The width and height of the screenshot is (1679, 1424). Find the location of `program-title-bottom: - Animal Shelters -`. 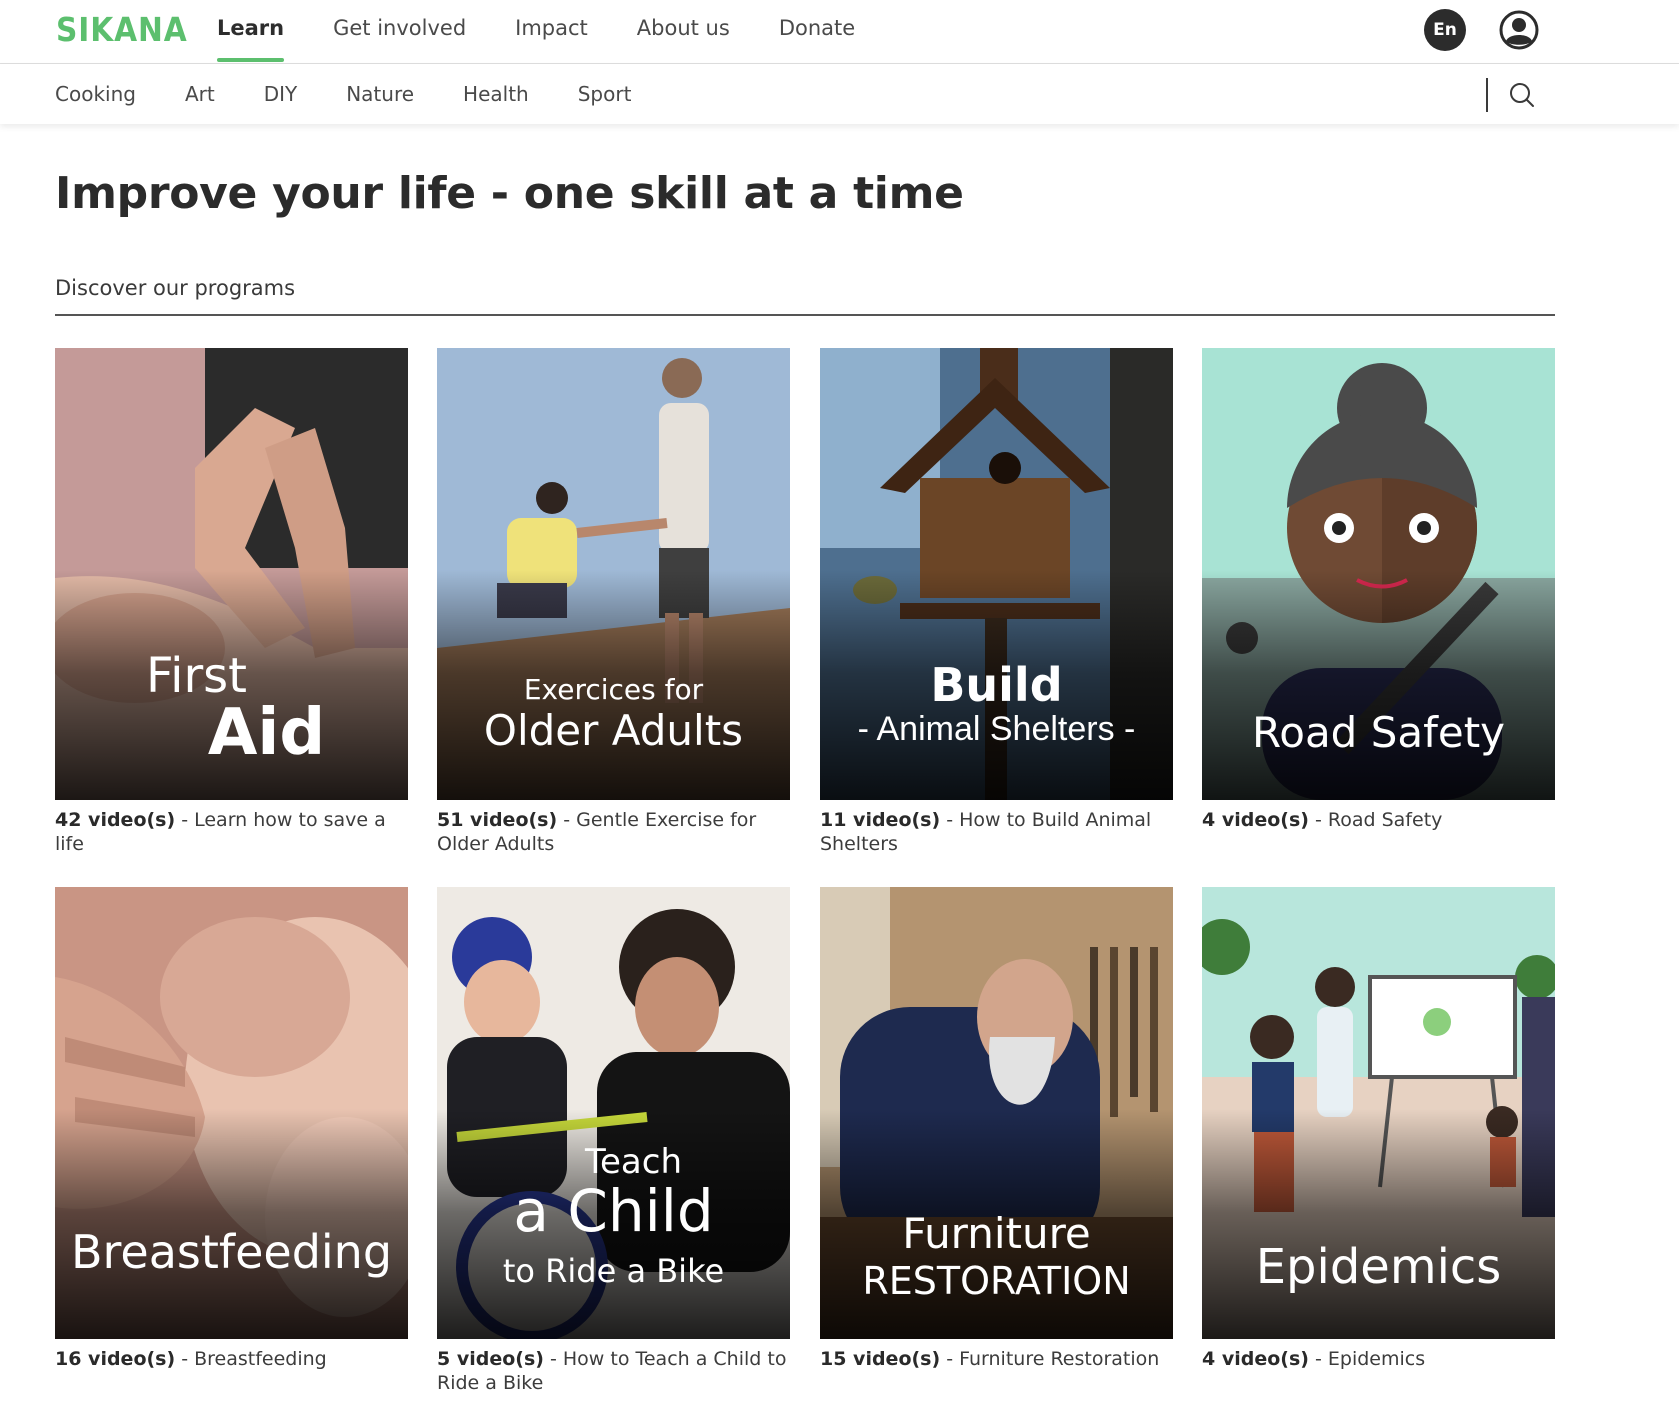

program-title-bottom: - Animal Shelters - is located at coordinates (996, 729).